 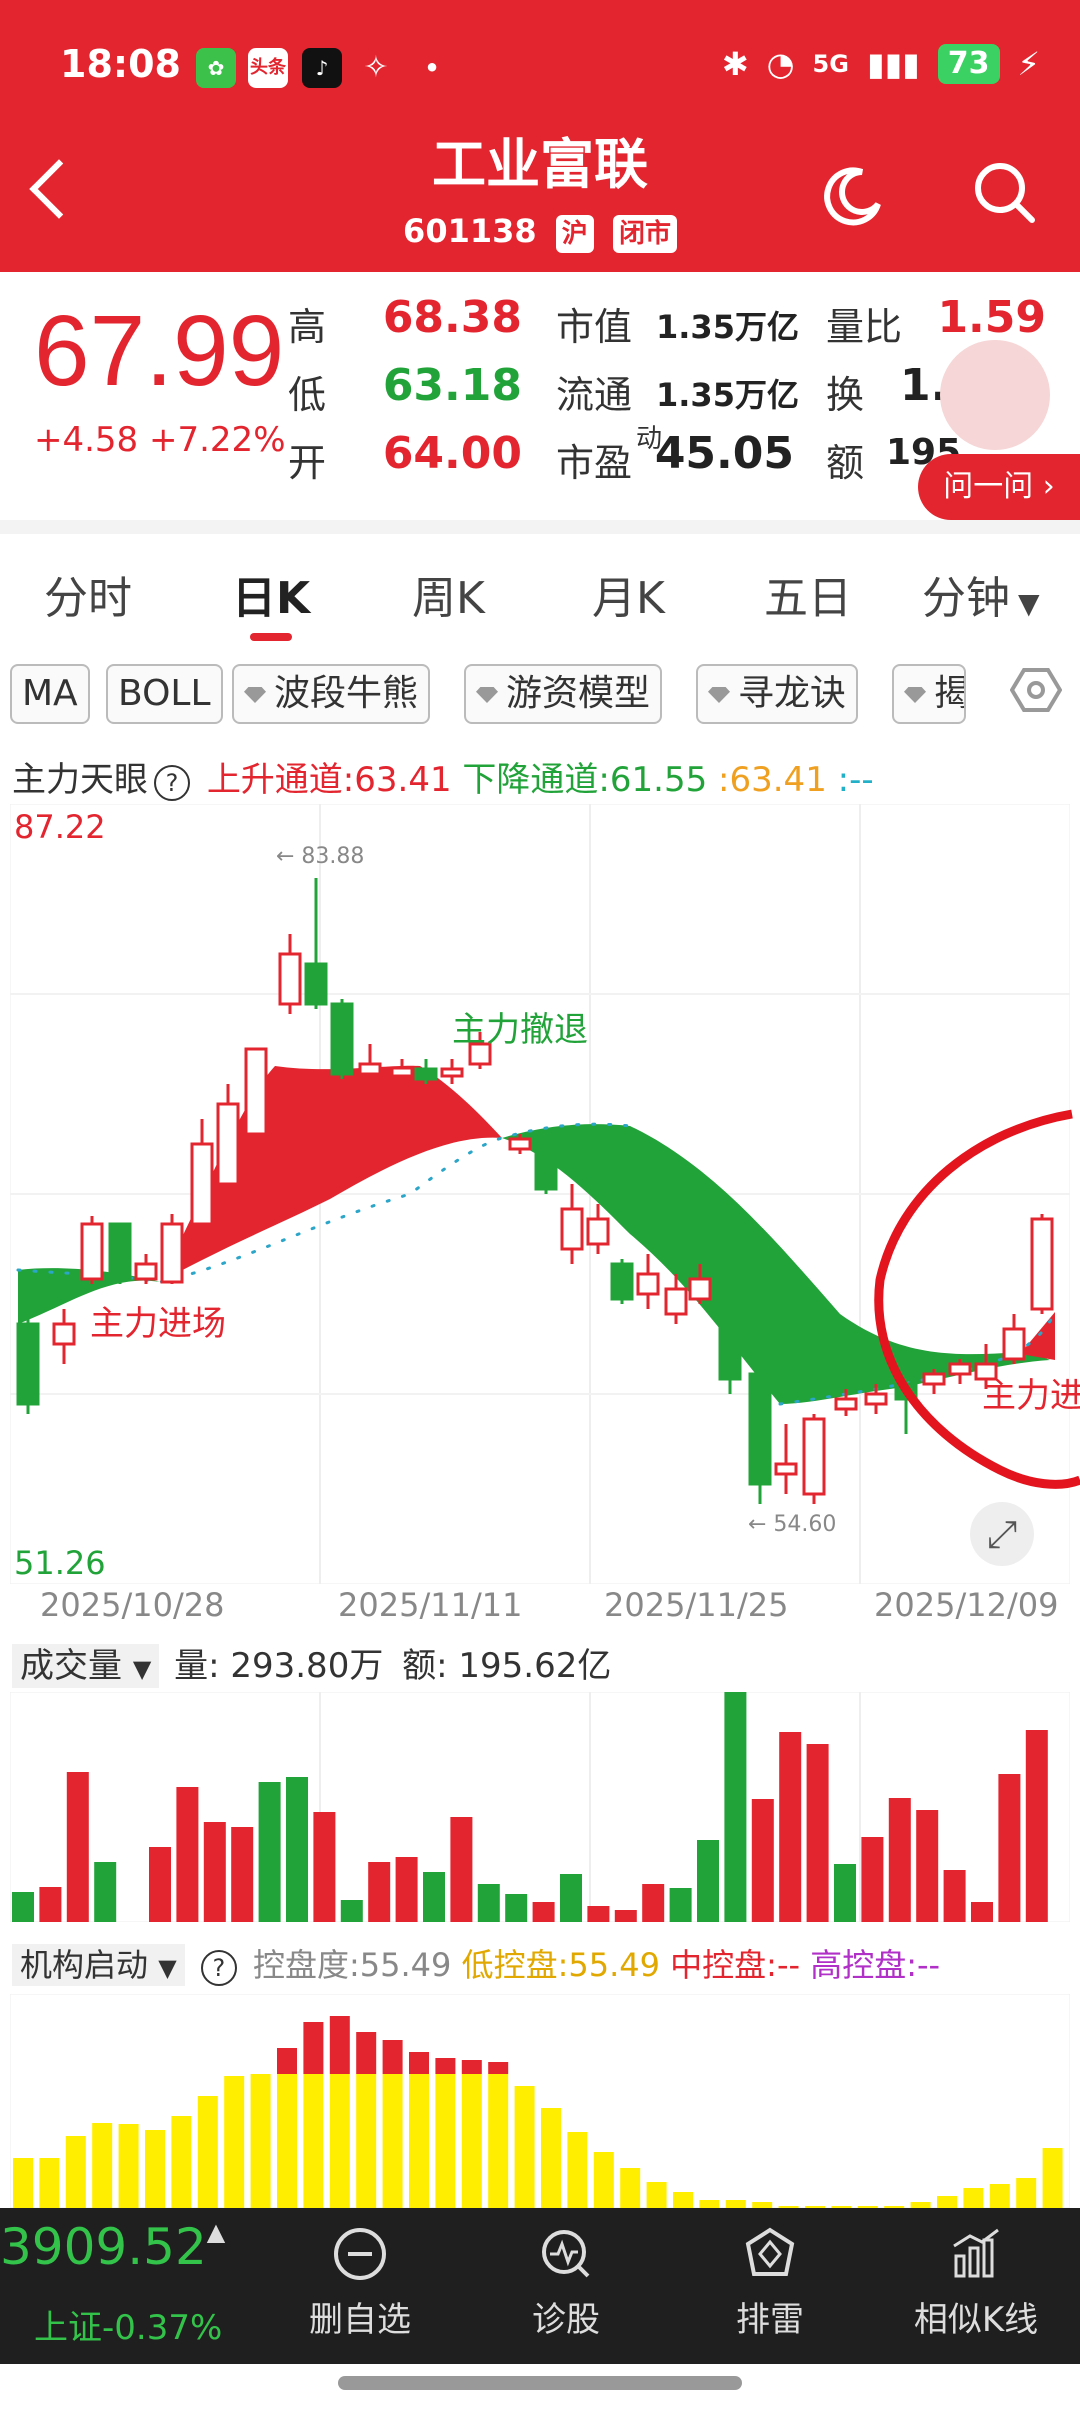 I want to click on nav-label: 相似K线, so click(x=976, y=2320).